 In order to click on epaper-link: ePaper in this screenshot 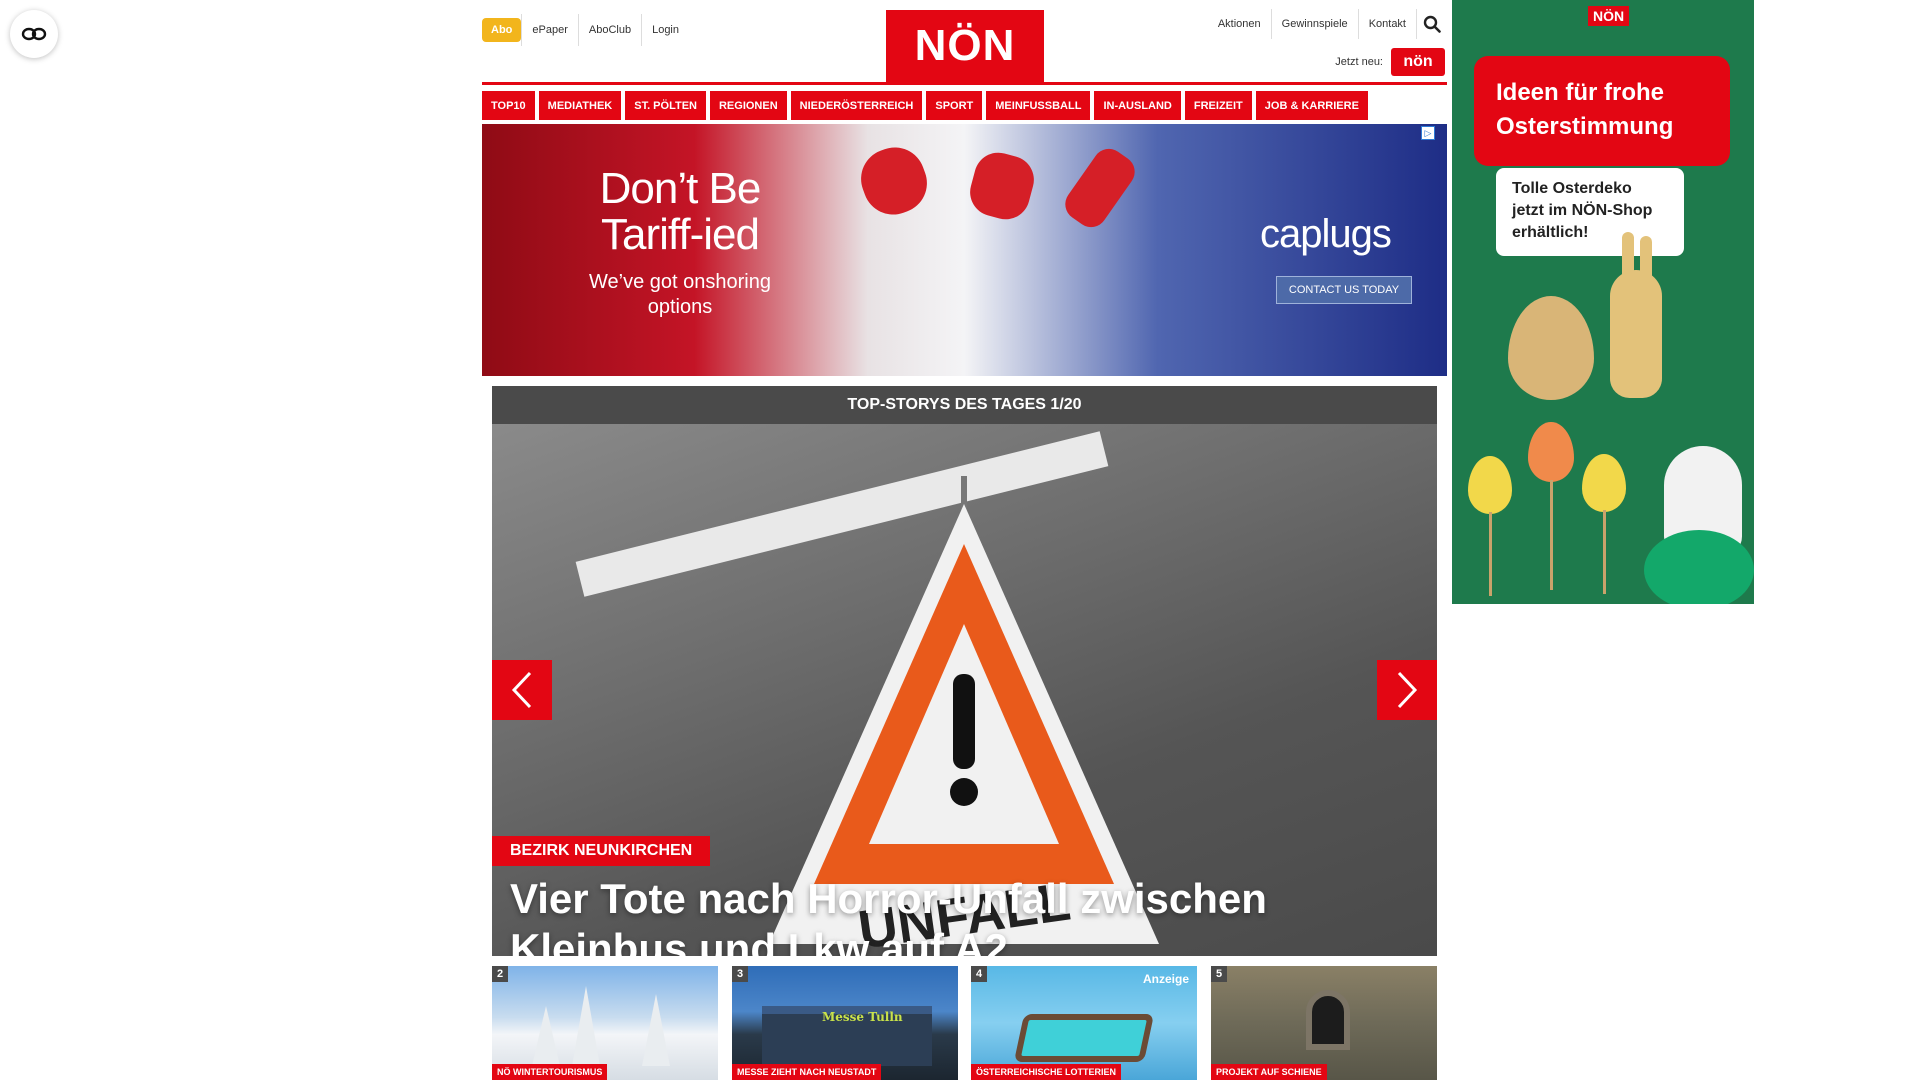, I will do `click(549, 30)`.